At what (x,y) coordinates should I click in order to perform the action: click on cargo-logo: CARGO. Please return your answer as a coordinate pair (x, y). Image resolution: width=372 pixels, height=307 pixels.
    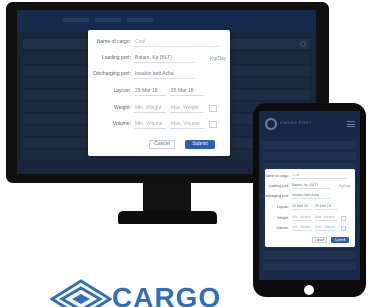
    Looking at the image, I should click on (135, 293).